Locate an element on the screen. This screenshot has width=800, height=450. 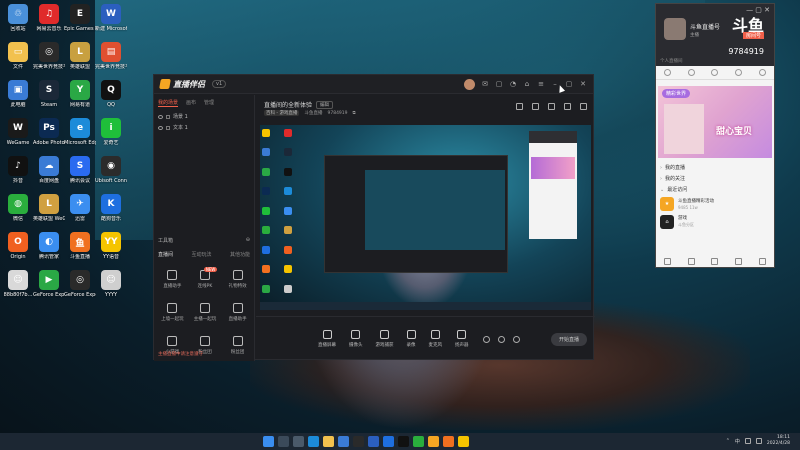
layers-icon is located at coordinates (535, 106).